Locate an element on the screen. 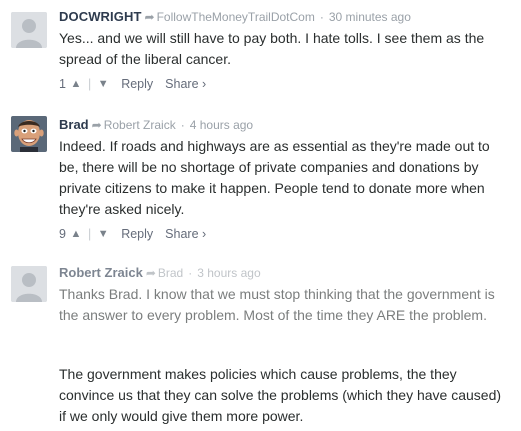 The width and height of the screenshot is (521, 431). timestamp: 30 minutes ago is located at coordinates (370, 17).